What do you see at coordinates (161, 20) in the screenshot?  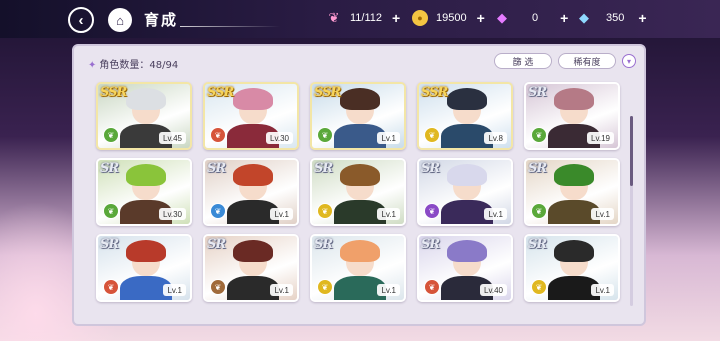 I see `page-title: 育成` at bounding box center [161, 20].